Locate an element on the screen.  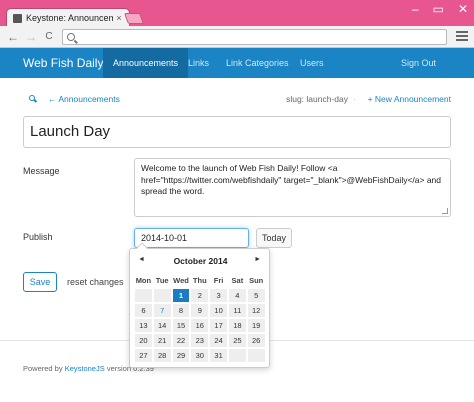
reload-icon: C is located at coordinates (49, 36).